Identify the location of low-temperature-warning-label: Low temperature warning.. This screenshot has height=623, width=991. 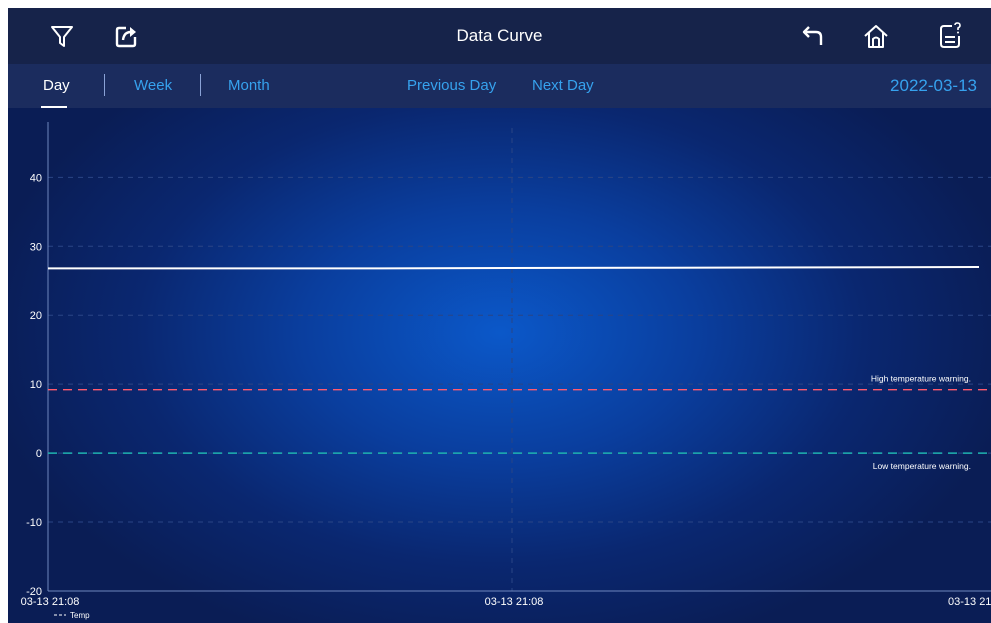
(922, 466).